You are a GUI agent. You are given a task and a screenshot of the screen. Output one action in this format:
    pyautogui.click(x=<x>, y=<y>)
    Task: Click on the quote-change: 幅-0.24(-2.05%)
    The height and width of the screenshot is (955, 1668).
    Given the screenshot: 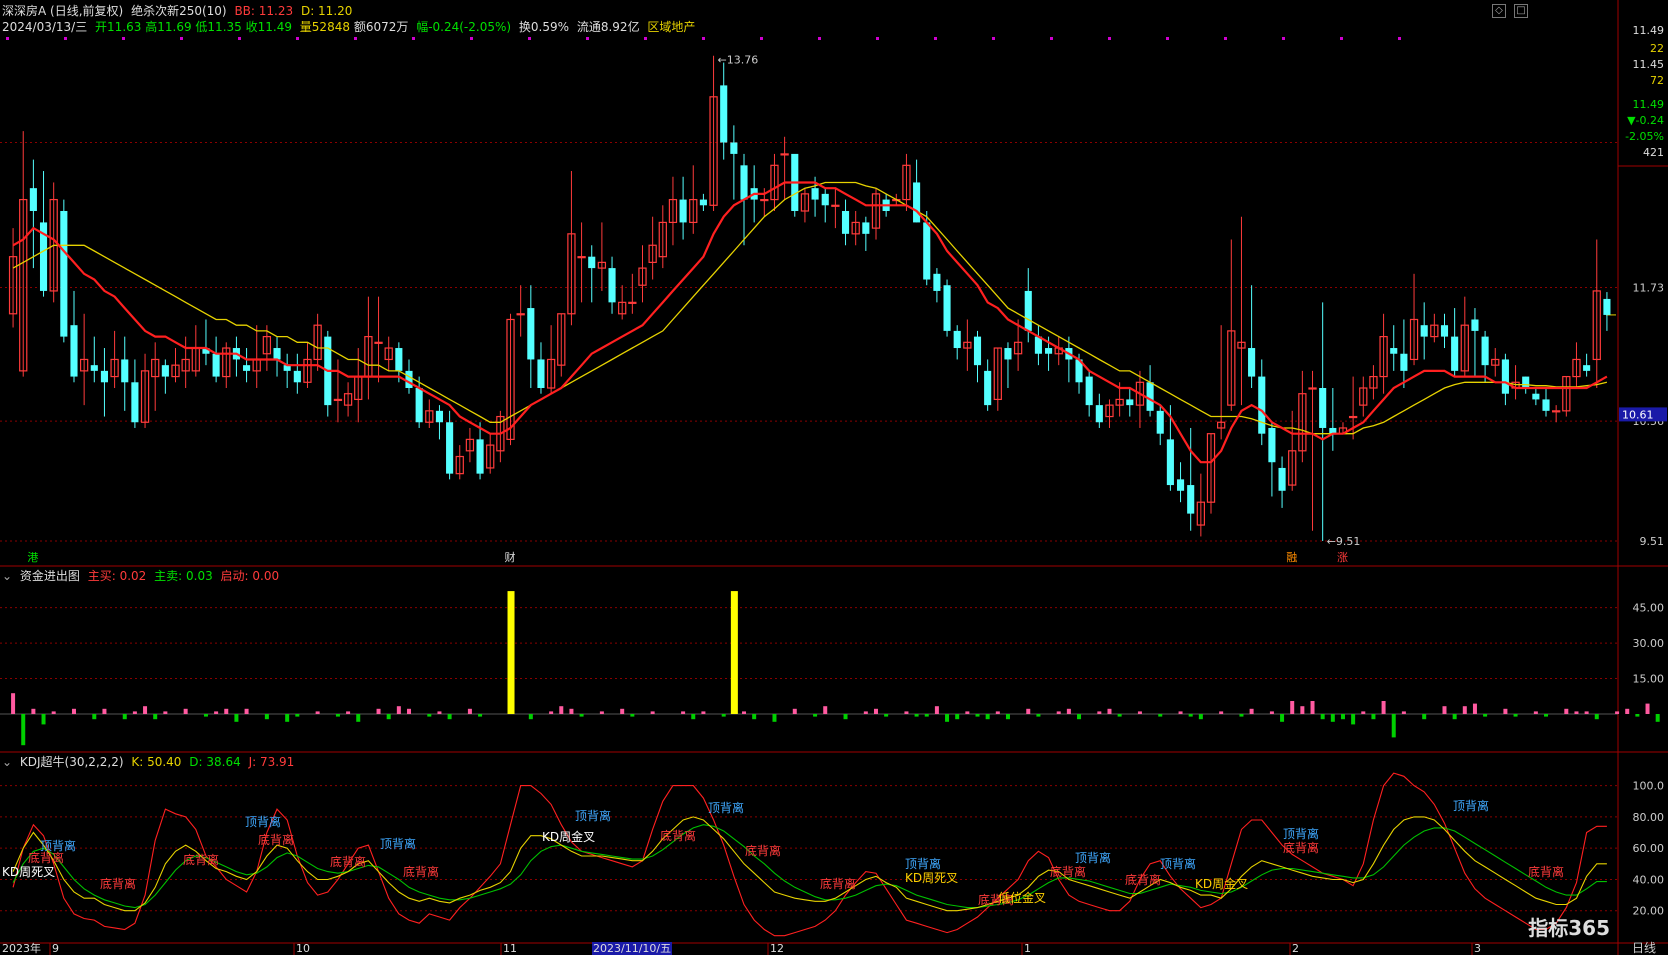 What is the action you would take?
    pyautogui.click(x=464, y=27)
    